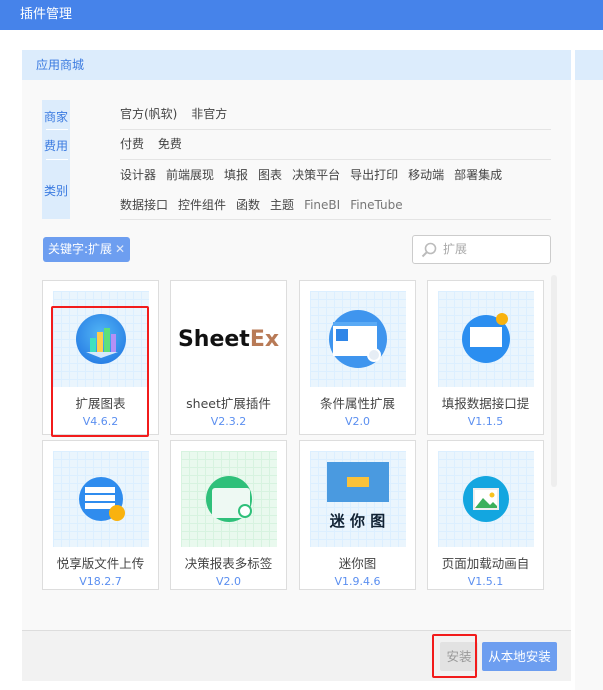  I want to click on filter-option: 部署集成, so click(478, 175).